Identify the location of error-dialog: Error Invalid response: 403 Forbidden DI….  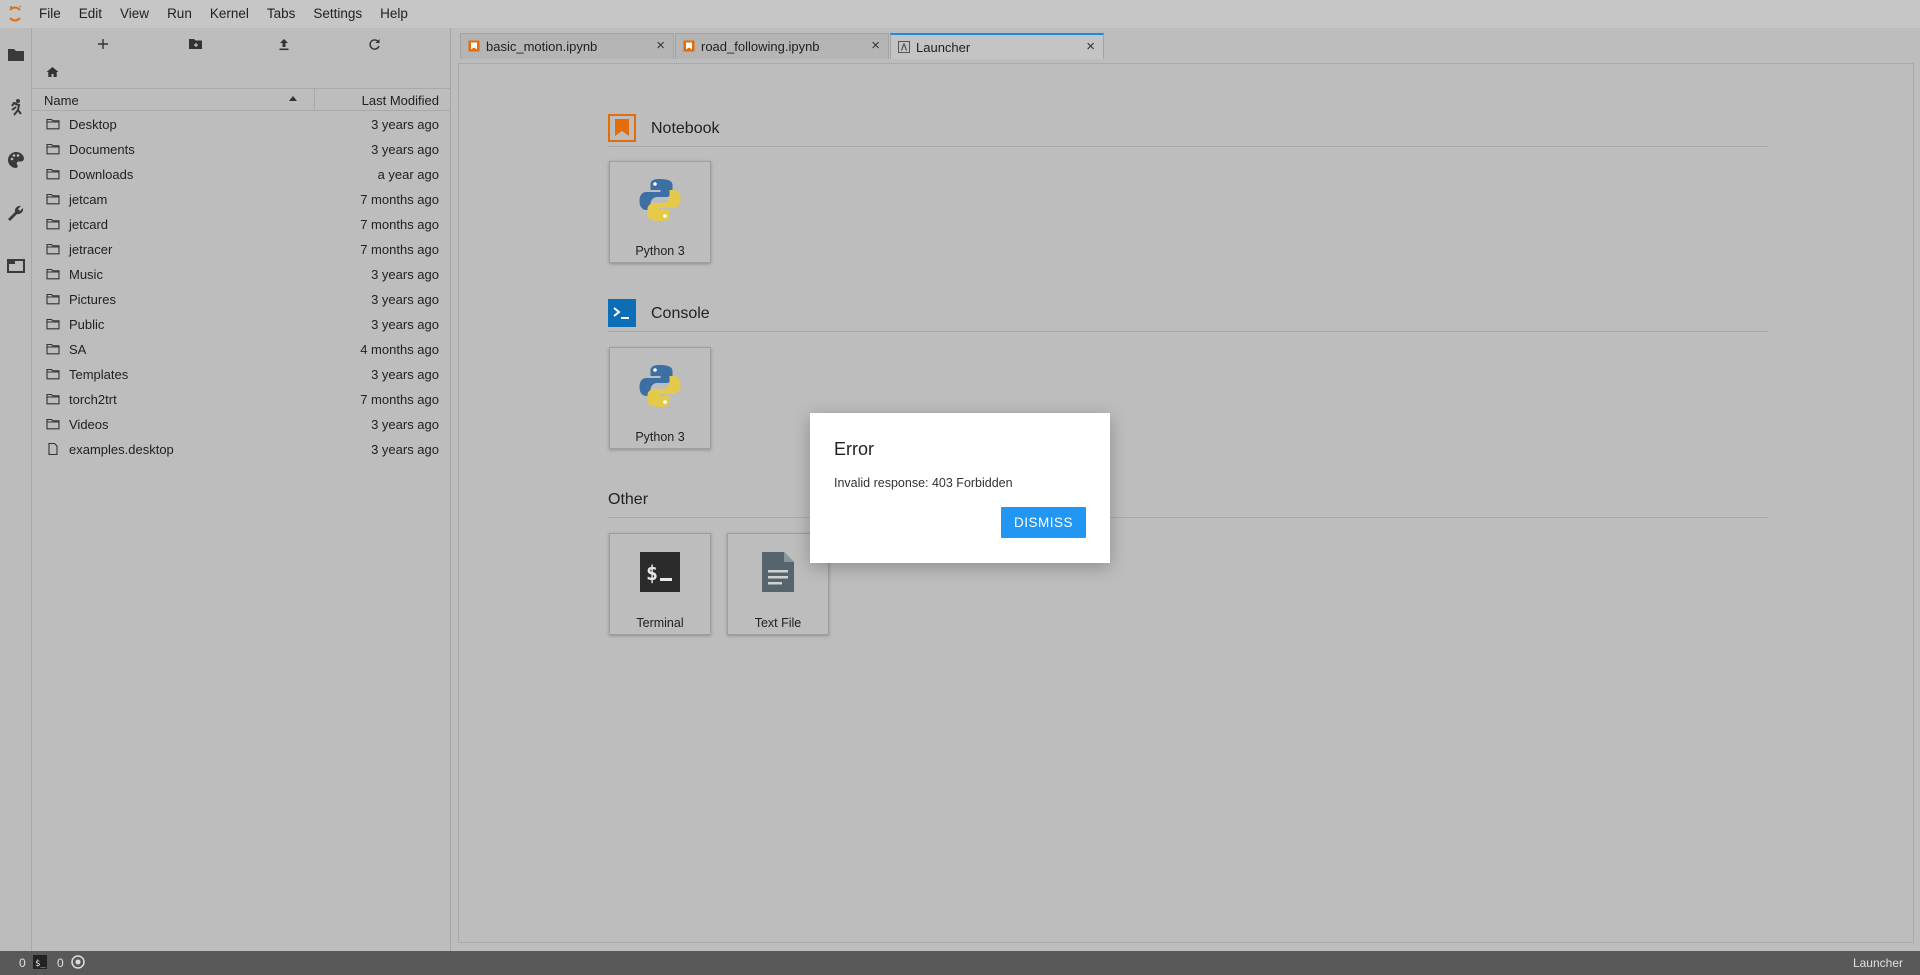
(960, 488).